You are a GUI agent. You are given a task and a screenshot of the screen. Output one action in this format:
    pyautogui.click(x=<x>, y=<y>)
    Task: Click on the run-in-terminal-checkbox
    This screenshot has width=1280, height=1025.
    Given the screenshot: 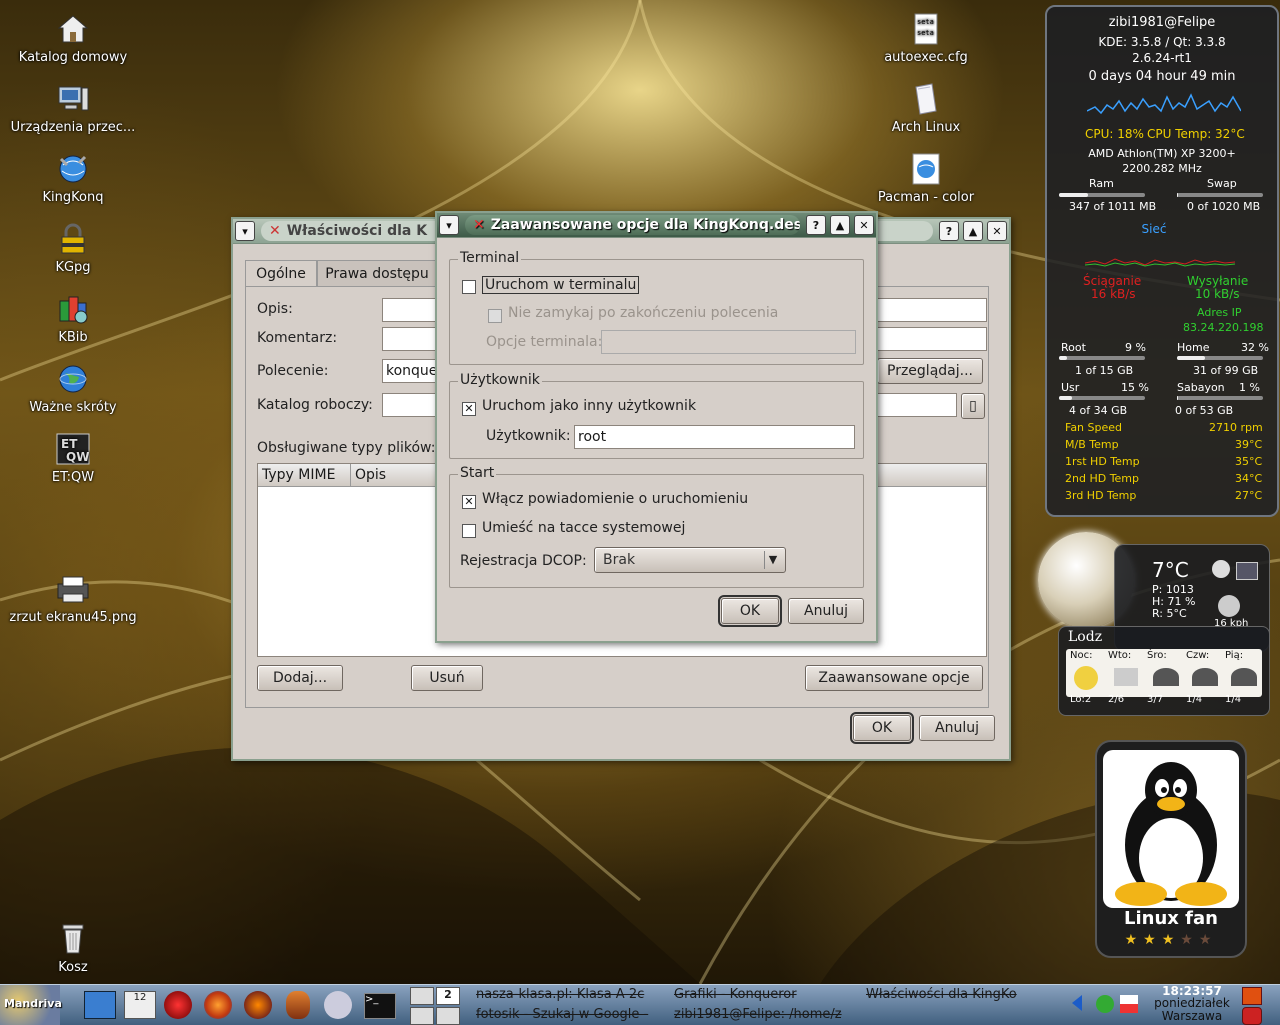 What is the action you would take?
    pyautogui.click(x=469, y=287)
    